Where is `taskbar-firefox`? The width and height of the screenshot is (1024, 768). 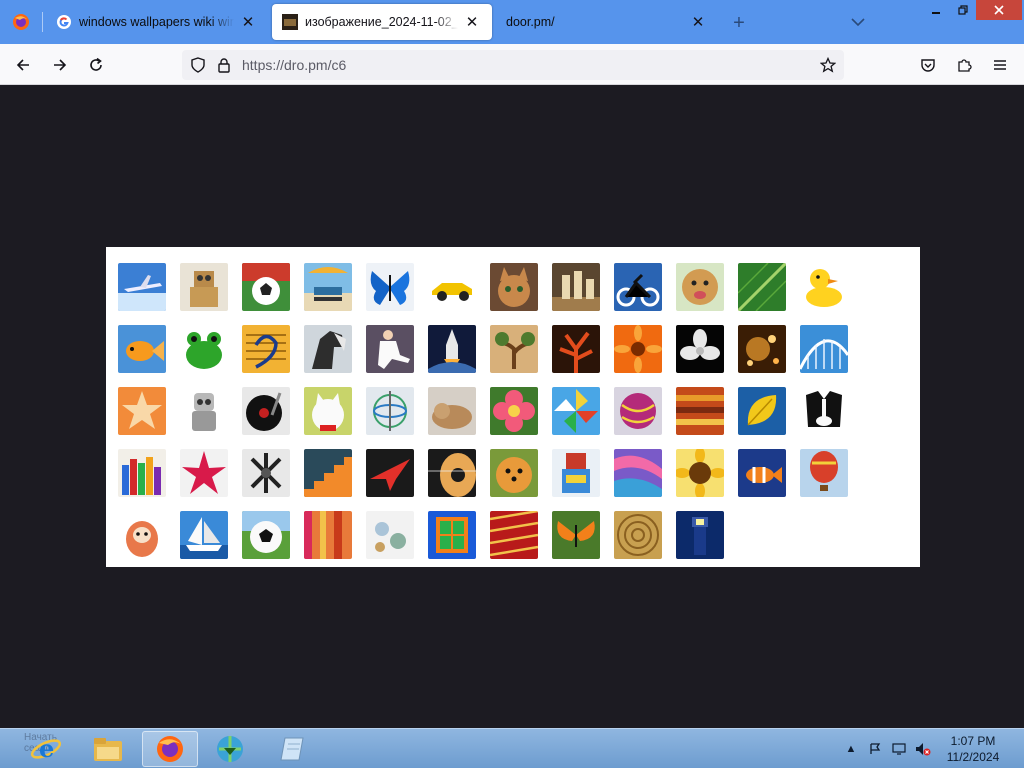
taskbar-firefox is located at coordinates (170, 749).